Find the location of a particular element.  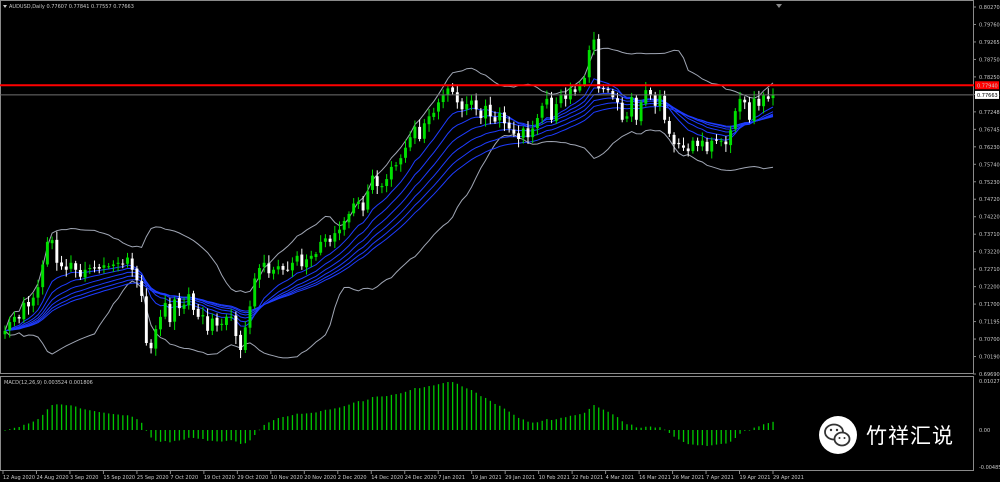

date-tick-label: 19 Jan 2021 is located at coordinates (487, 478).